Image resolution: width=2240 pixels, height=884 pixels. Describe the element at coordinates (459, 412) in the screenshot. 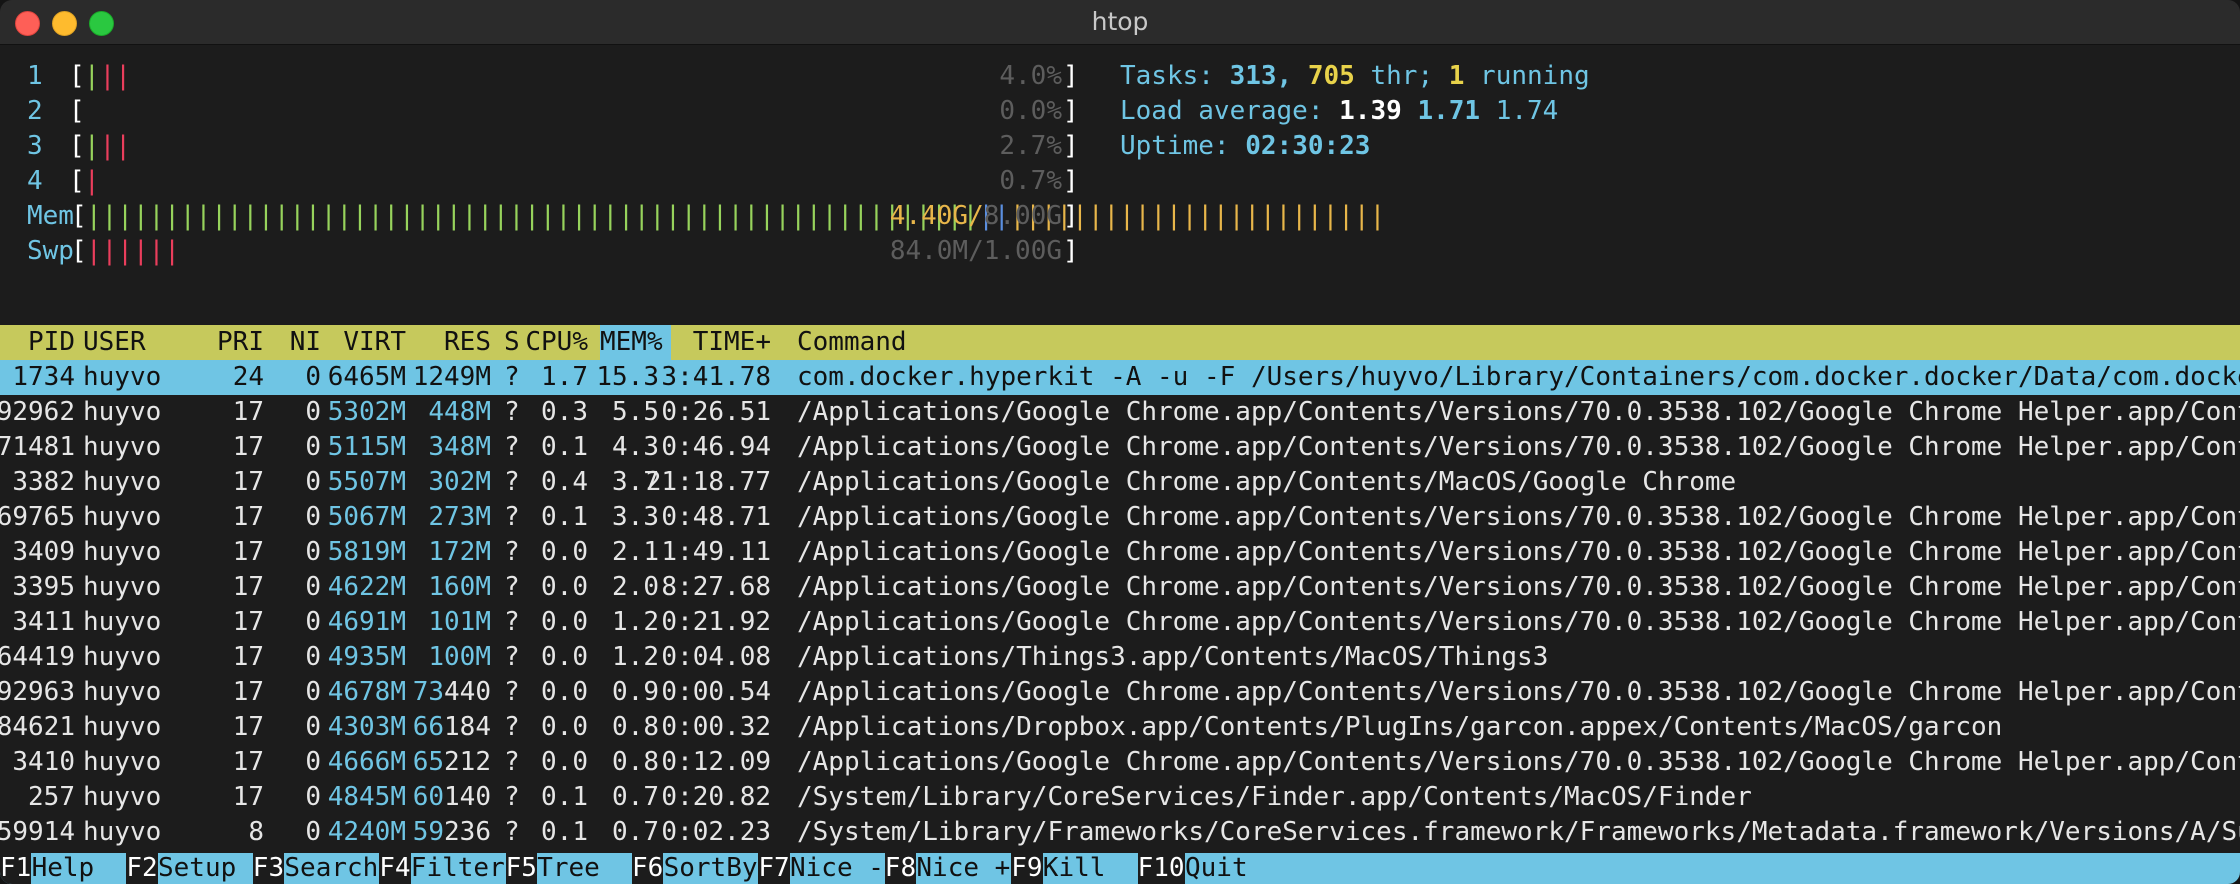

I see `process-res: 448M` at that location.